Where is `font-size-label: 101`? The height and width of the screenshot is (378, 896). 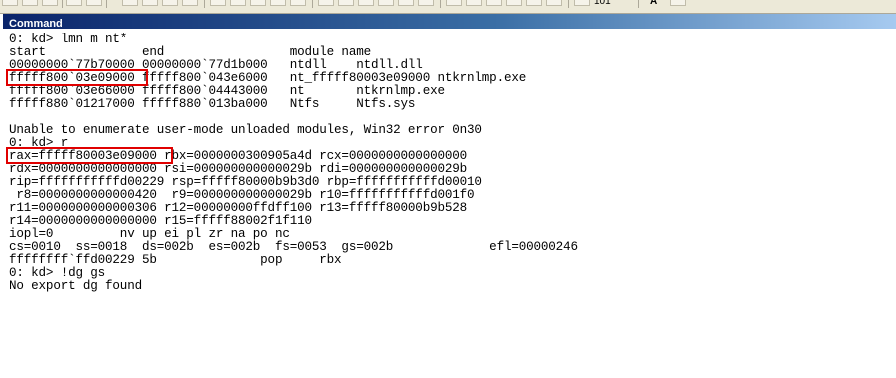 font-size-label: 101 is located at coordinates (602, 3).